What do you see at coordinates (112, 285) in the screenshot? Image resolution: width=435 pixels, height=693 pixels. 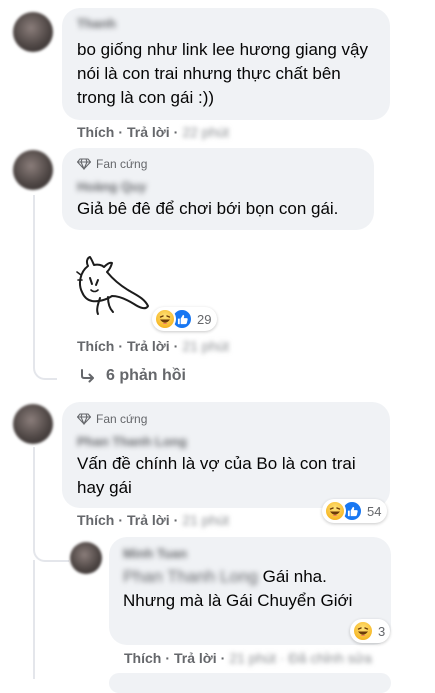 I see `peeking-cartoon-sticker` at bounding box center [112, 285].